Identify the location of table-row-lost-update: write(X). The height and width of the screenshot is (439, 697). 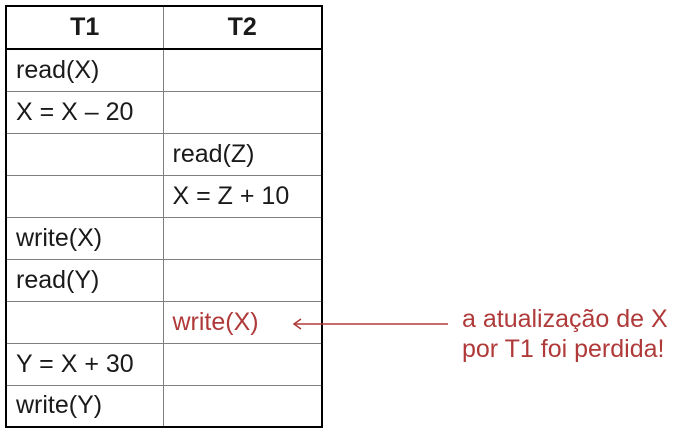
(164, 322).